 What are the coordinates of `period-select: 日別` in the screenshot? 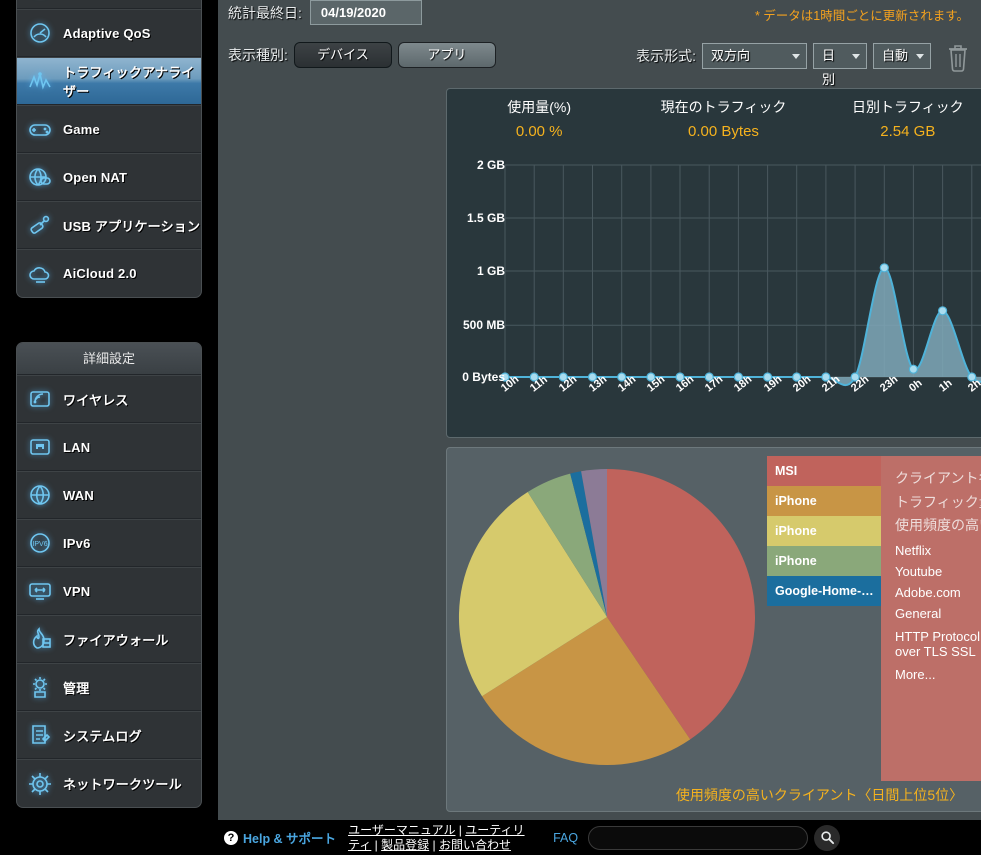 It's located at (840, 65).